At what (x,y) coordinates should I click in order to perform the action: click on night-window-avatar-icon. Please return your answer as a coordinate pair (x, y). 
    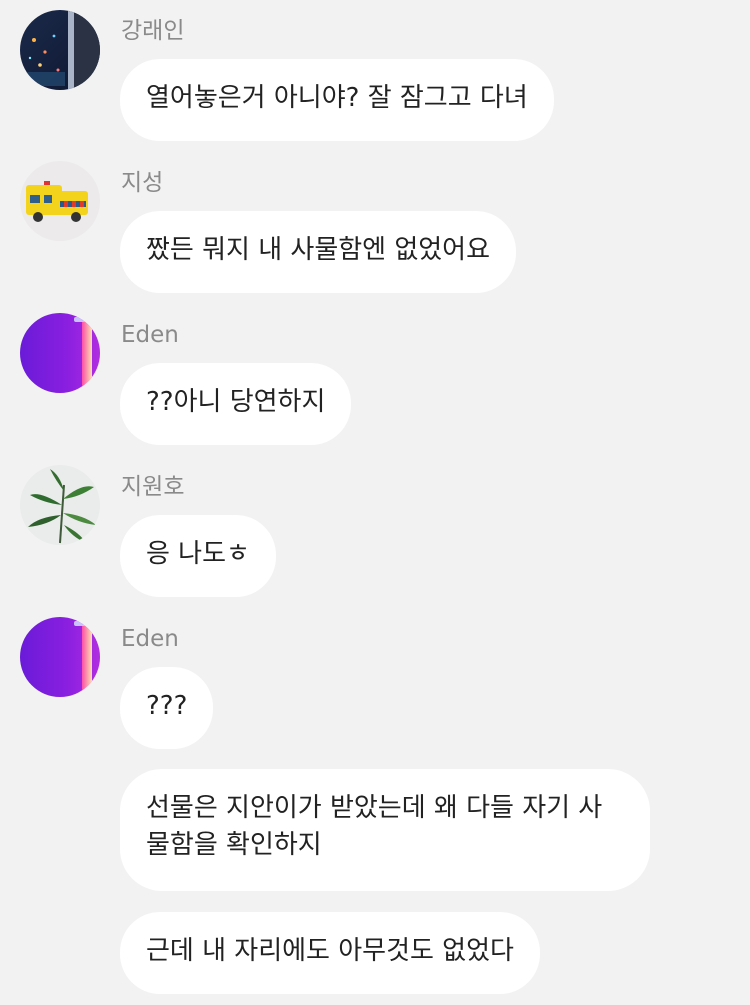
    Looking at the image, I should click on (60, 50).